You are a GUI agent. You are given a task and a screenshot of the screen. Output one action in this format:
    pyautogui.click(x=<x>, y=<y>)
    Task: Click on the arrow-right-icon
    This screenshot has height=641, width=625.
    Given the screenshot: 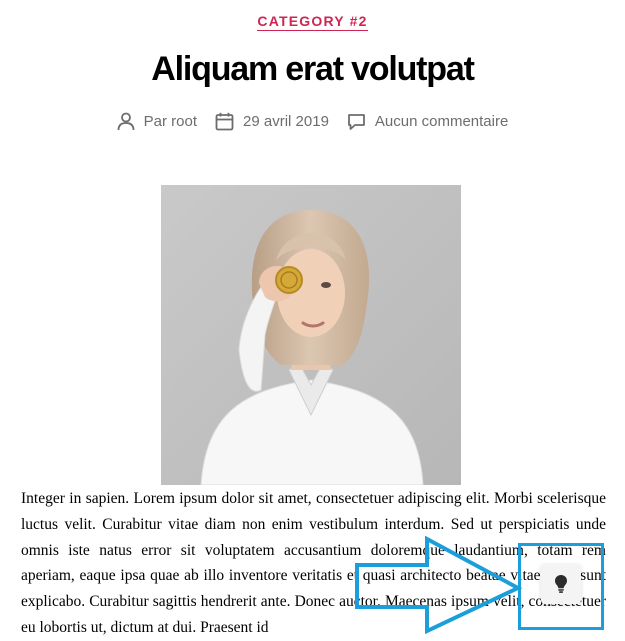 What is the action you would take?
    pyautogui.click(x=439, y=585)
    